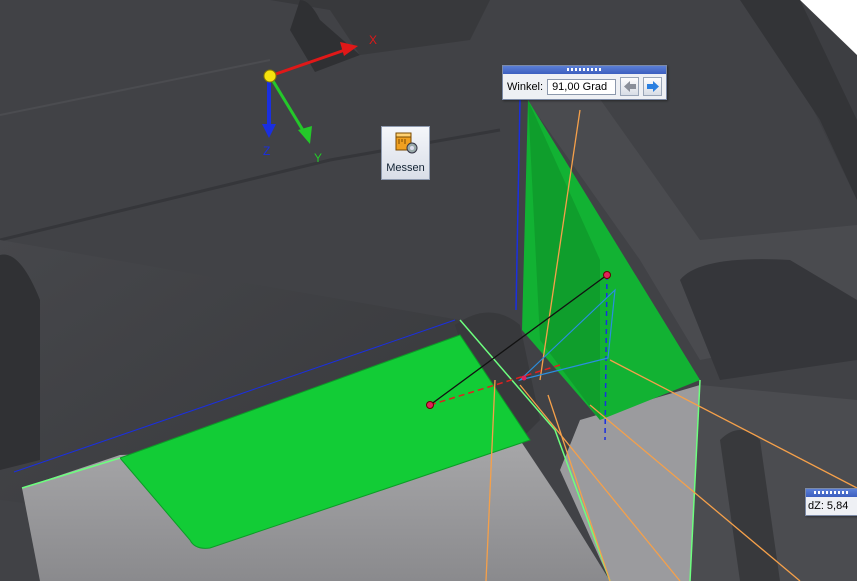 Image resolution: width=857 pixels, height=581 pixels. I want to click on x-axis-label: X, so click(373, 40).